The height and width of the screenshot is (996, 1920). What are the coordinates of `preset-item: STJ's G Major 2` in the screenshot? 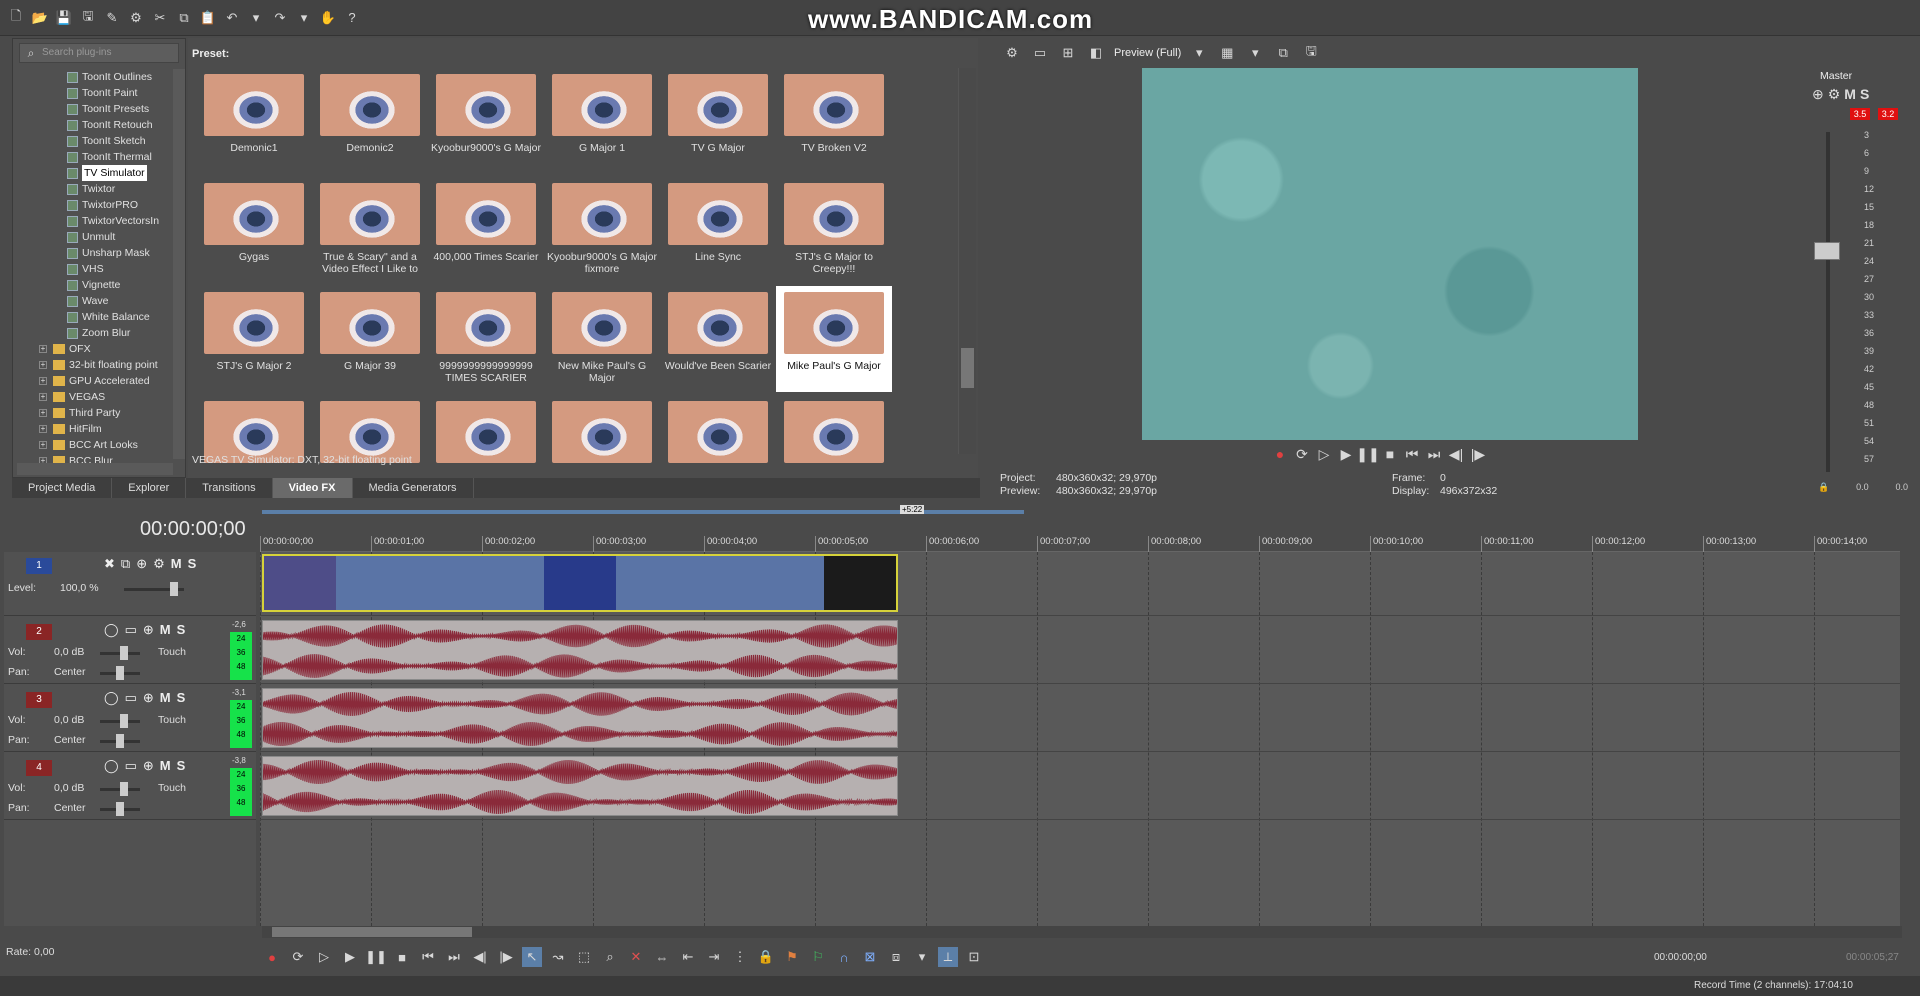 It's located at (254, 339).